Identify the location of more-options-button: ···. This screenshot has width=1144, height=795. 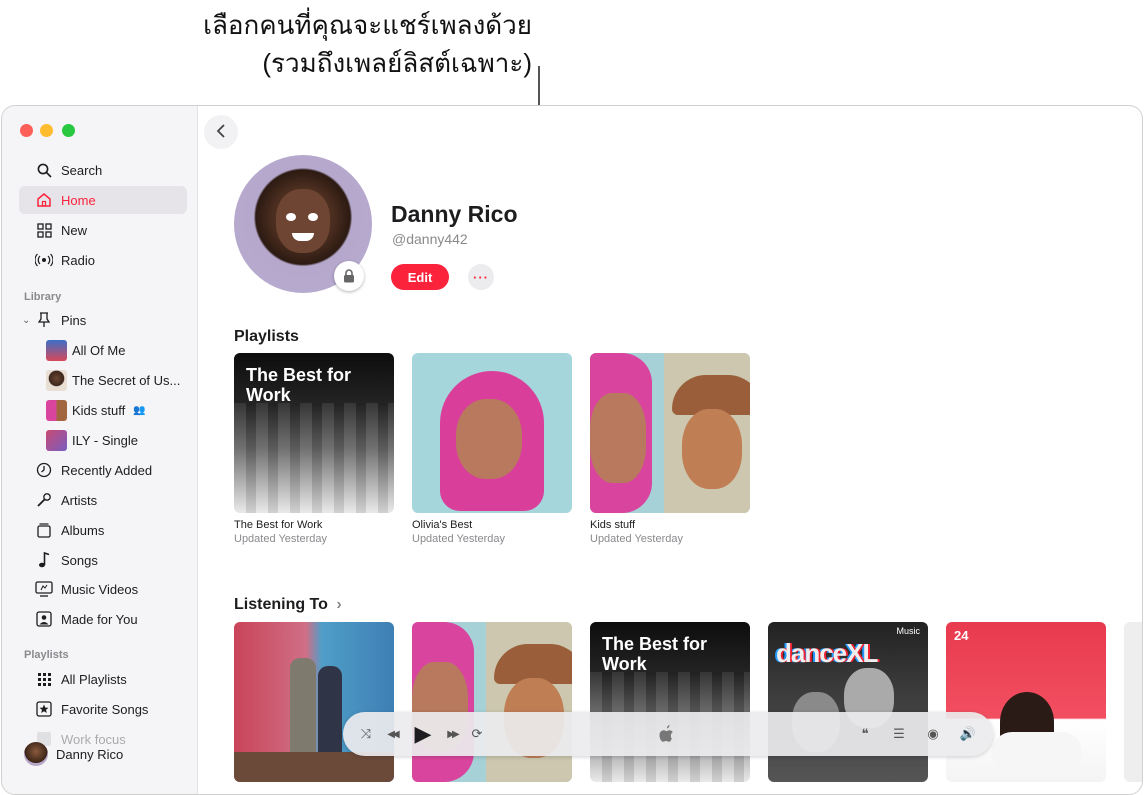
(481, 277).